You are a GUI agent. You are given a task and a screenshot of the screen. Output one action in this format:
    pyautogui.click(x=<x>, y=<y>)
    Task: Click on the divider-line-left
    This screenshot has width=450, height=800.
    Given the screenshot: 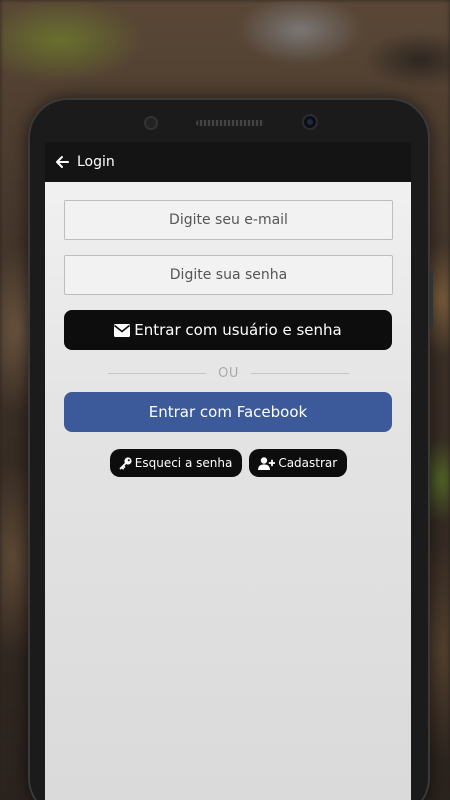 What is the action you would take?
    pyautogui.click(x=157, y=373)
    